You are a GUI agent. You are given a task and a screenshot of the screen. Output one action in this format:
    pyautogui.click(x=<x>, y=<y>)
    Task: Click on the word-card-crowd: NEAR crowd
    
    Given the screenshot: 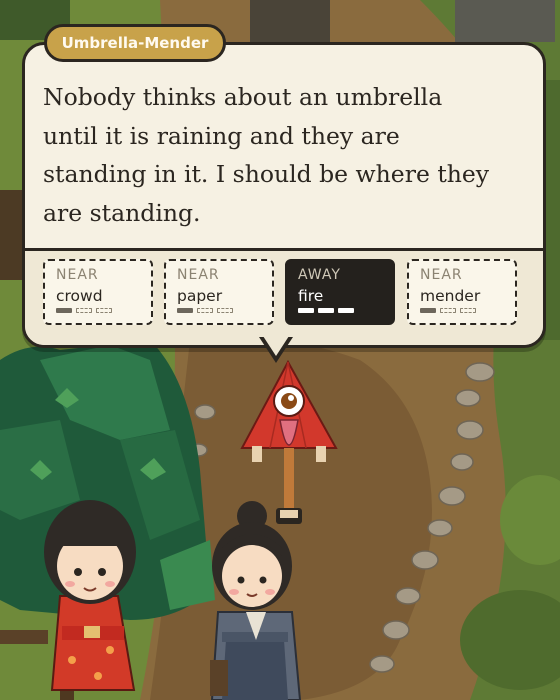 What is the action you would take?
    pyautogui.click(x=98, y=292)
    